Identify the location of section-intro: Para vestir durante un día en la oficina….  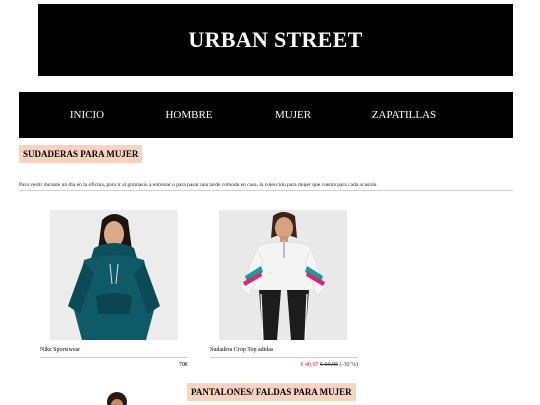
(198, 184).